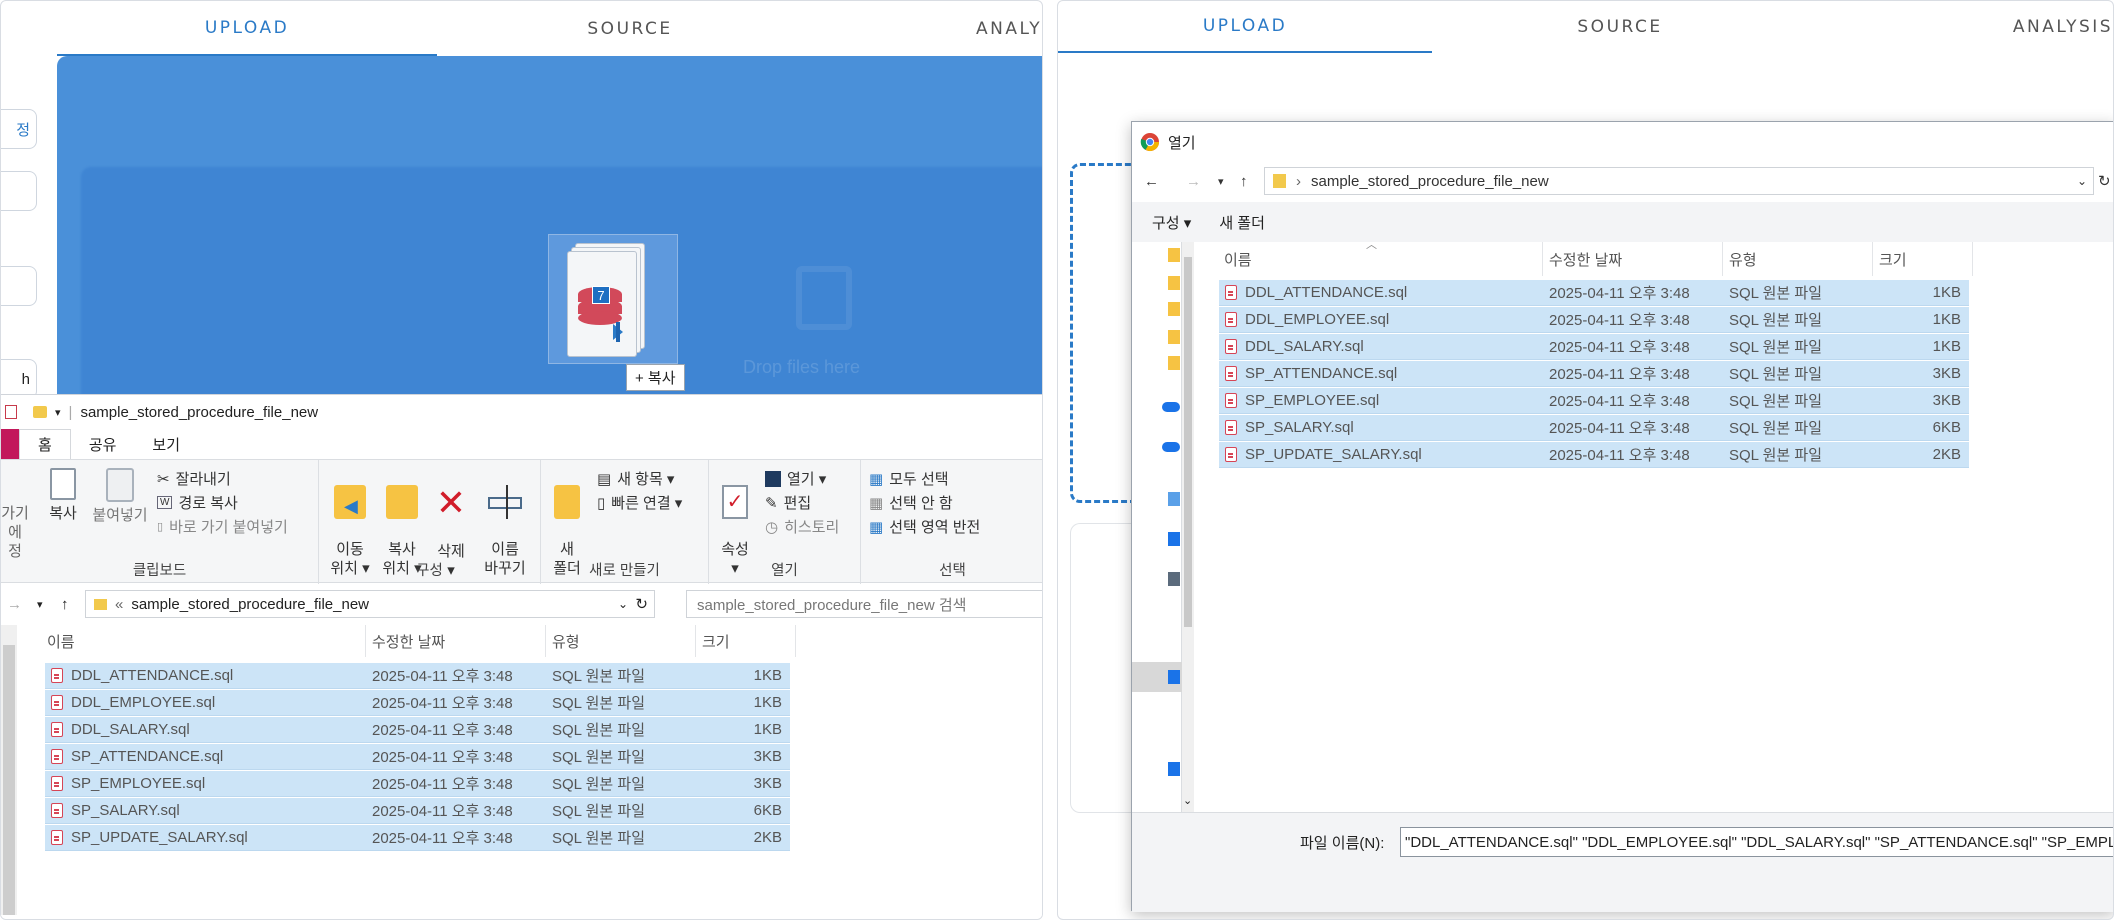 This screenshot has height=920, width=2114. I want to click on ribbon-tab-home: 홈, so click(45, 444).